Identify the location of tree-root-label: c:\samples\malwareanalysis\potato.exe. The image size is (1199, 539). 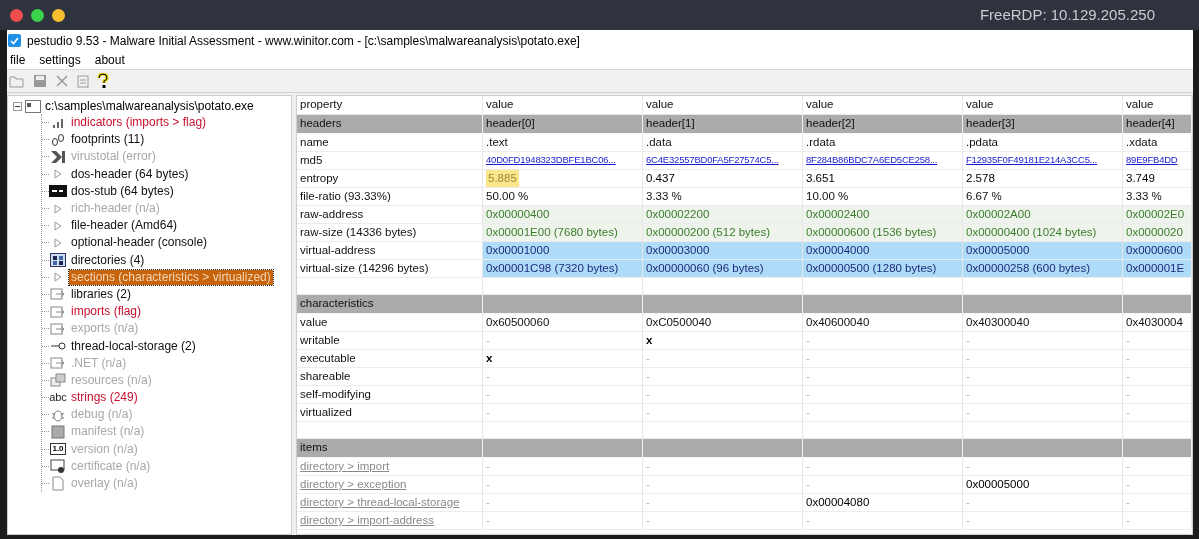
(149, 106).